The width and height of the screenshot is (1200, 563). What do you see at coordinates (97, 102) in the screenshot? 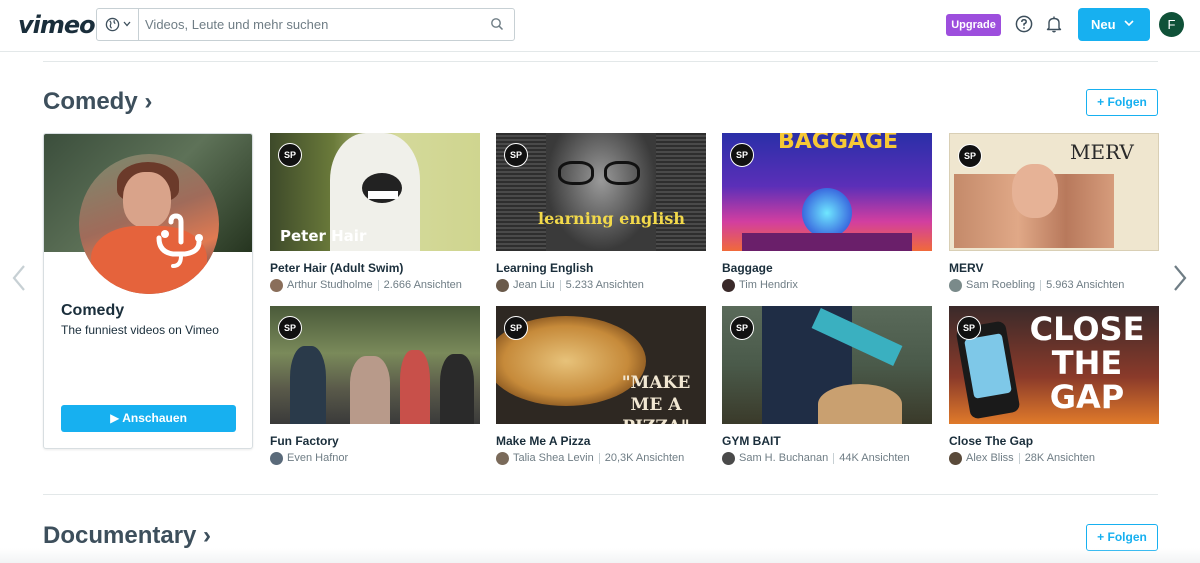
I see `section-title-comedy: Comedy ›` at bounding box center [97, 102].